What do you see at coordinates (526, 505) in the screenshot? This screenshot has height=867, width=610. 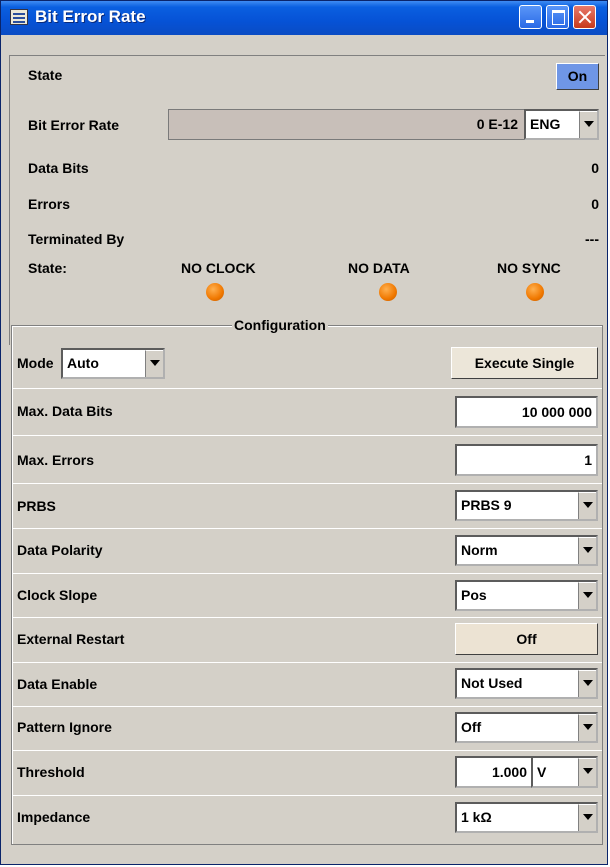 I see `prbs-select: PRBS 9` at bounding box center [526, 505].